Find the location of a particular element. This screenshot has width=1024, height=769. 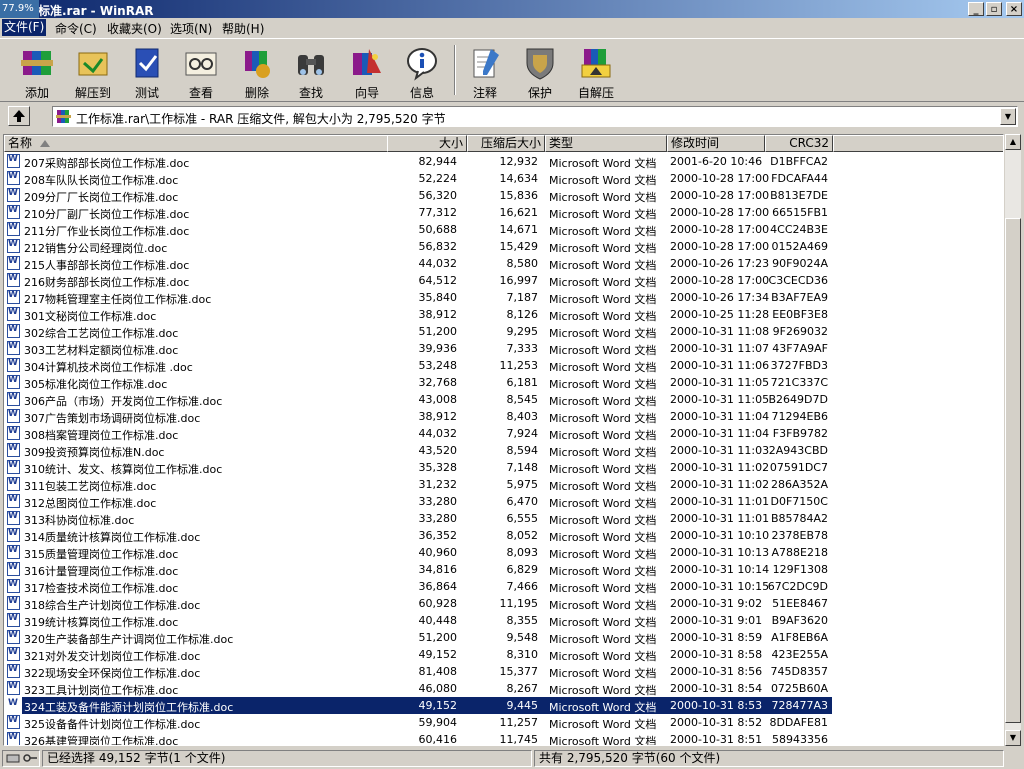

minimize-button: _ is located at coordinates (976, 9).